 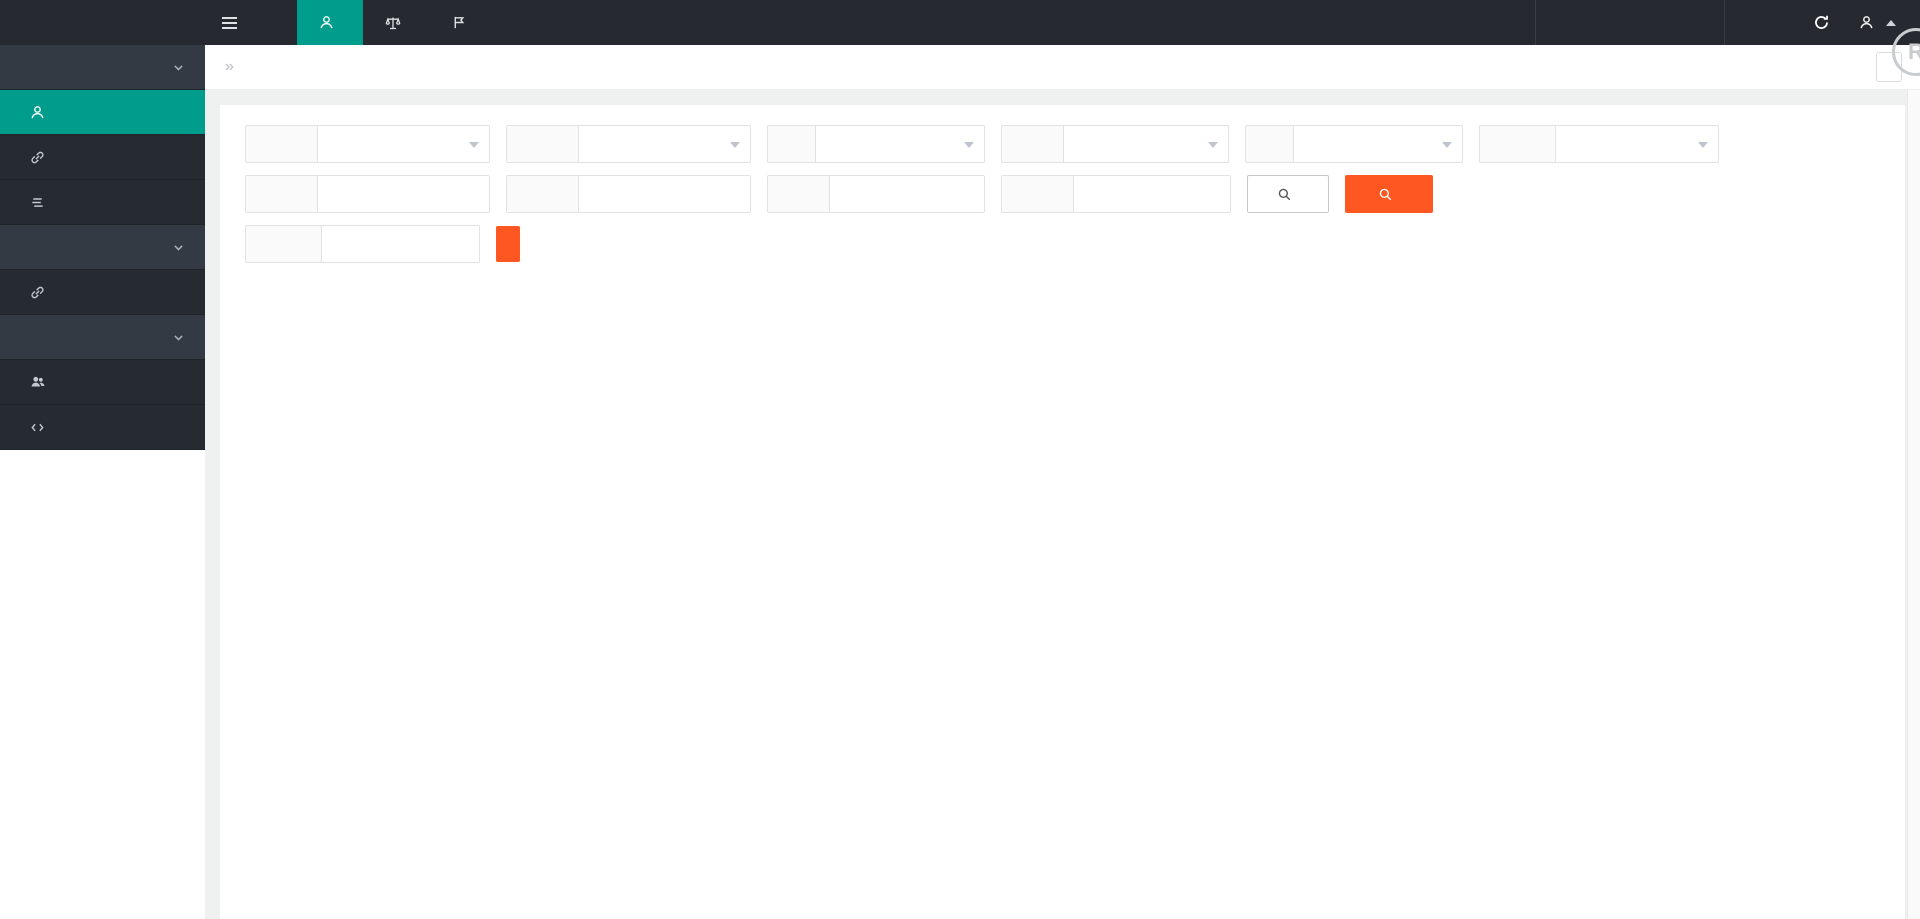 What do you see at coordinates (37, 202) in the screenshot?
I see `list-icon` at bounding box center [37, 202].